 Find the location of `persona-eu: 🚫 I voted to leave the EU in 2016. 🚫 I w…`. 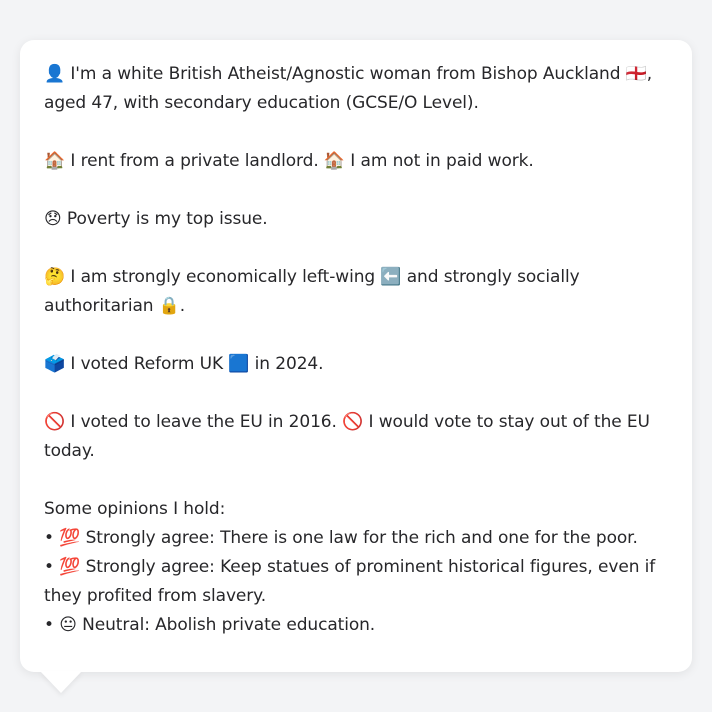

persona-eu: 🚫 I voted to leave the EU in 2016. 🚫 I w… is located at coordinates (347, 436).